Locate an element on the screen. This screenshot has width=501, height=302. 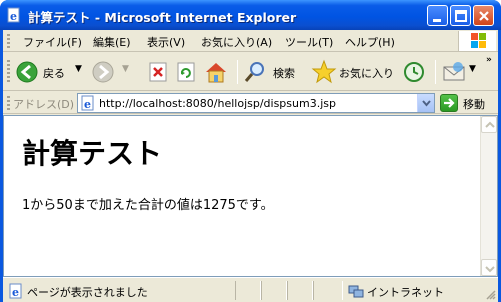
refresh-icon is located at coordinates (186, 72).